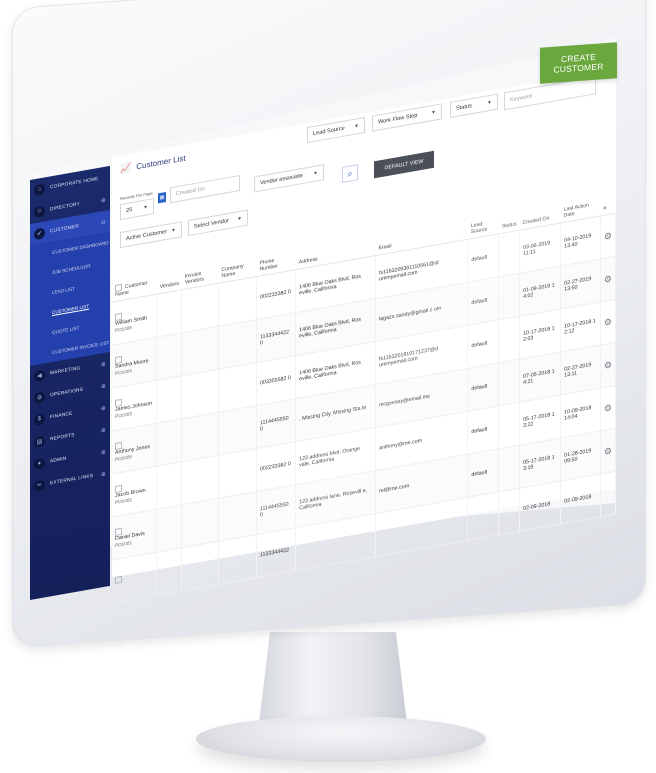  What do you see at coordinates (540, 334) in the screenshot?
I see `created-on-cell: 10-17-2018 1 2:03` at bounding box center [540, 334].